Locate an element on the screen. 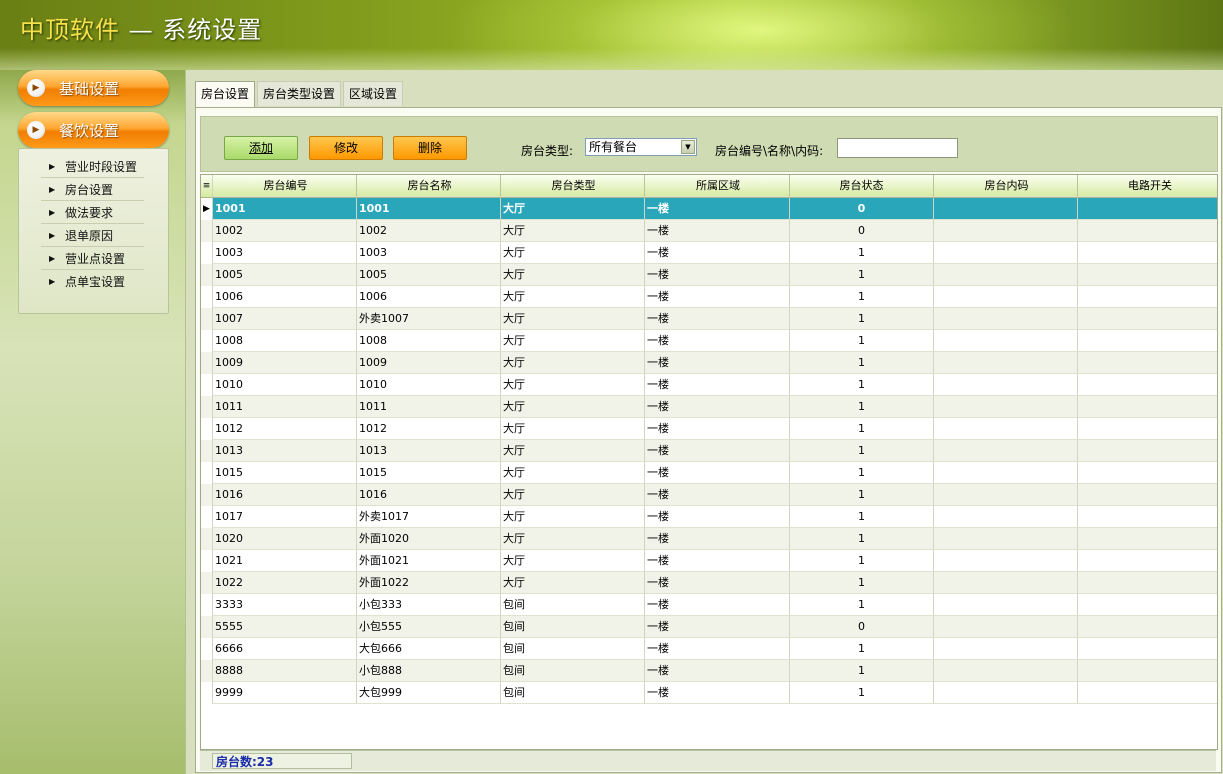 Image resolution: width=1223 pixels, height=774 pixels. column-header: 房台类型 is located at coordinates (573, 186).